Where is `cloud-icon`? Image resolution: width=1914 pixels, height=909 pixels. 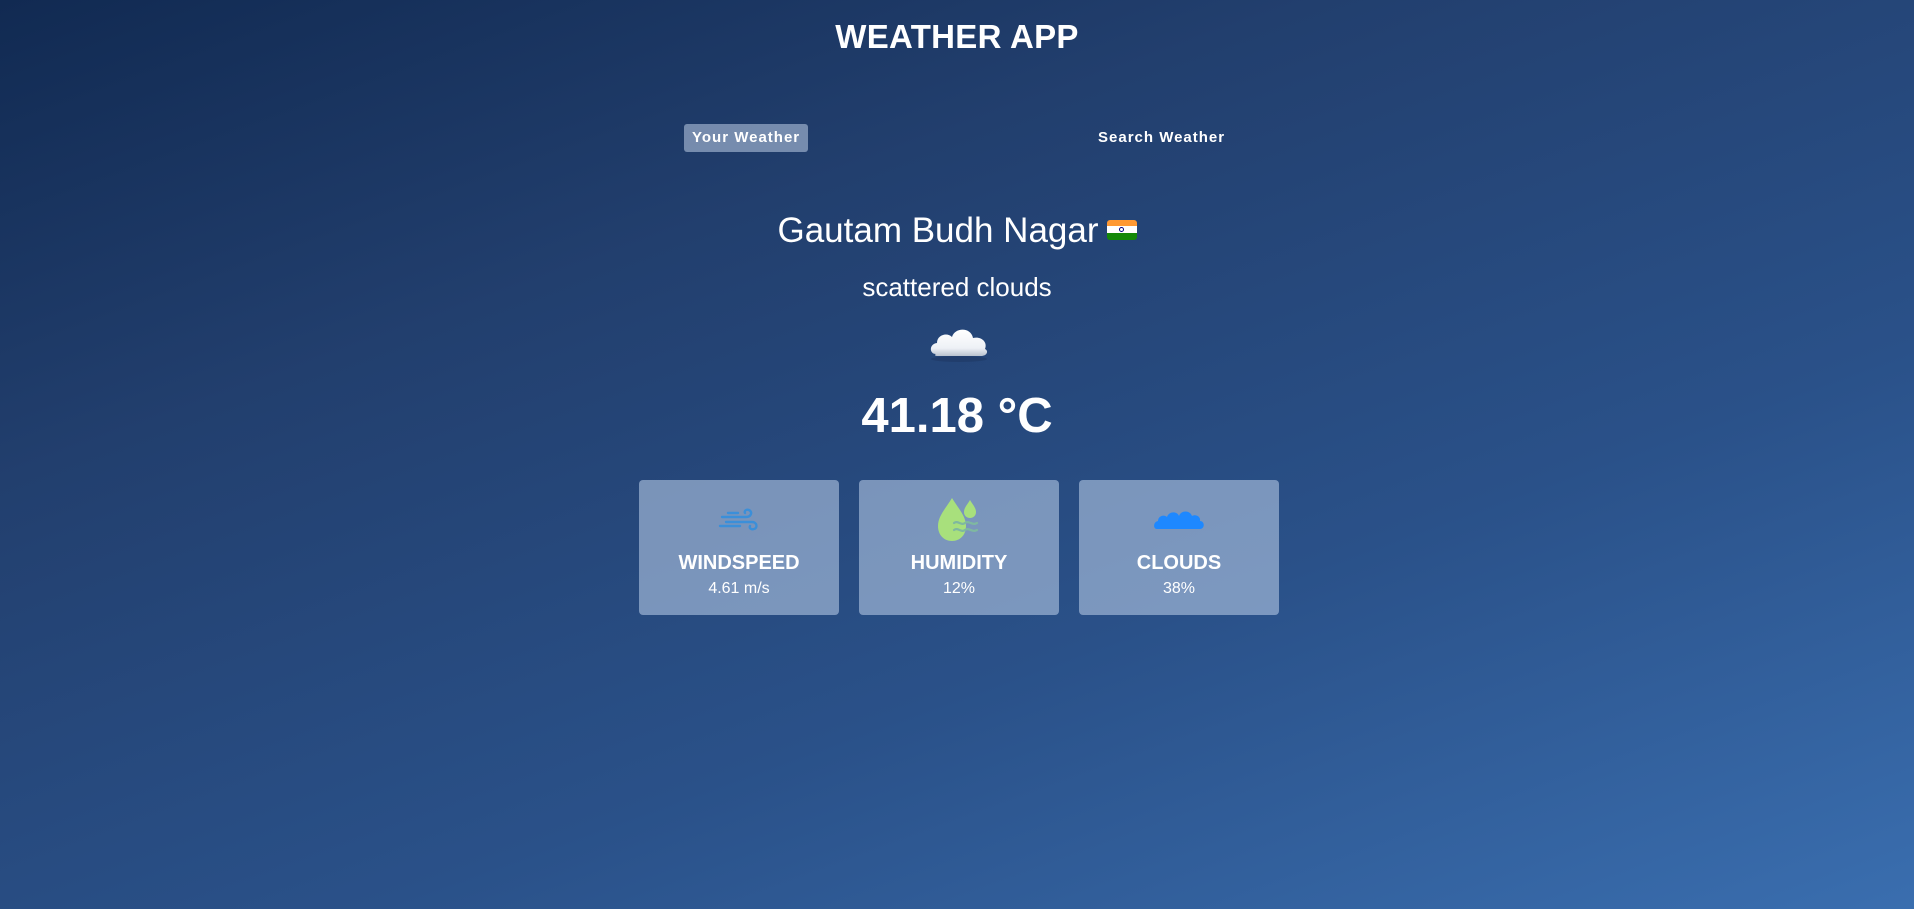 cloud-icon is located at coordinates (959, 345).